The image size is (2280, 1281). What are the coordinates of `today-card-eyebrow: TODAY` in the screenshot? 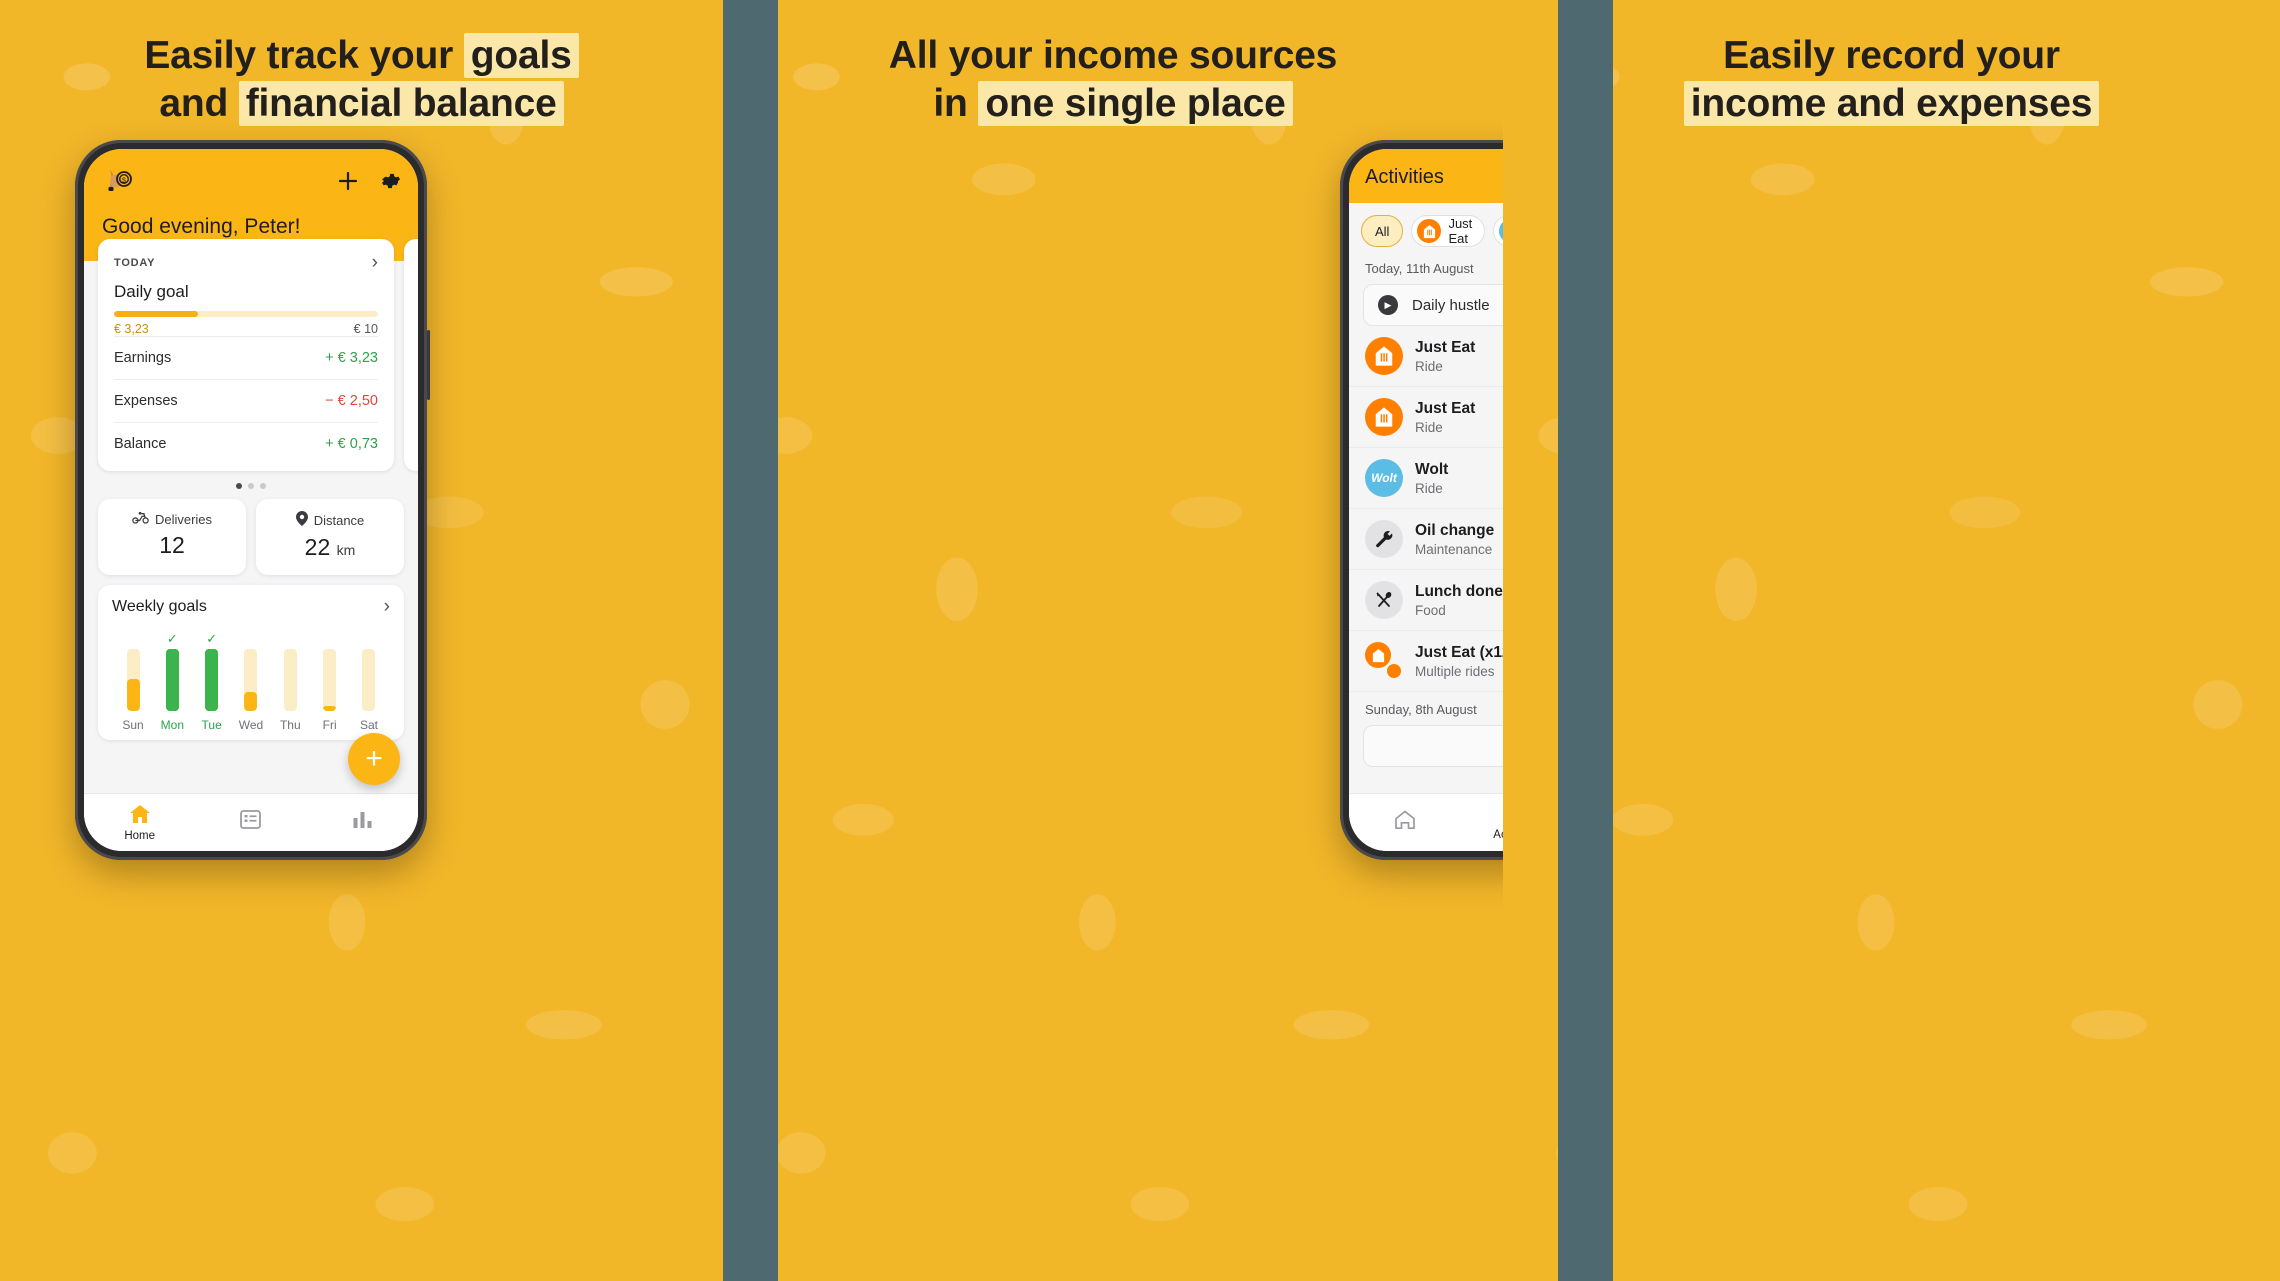 It's located at (135, 262).